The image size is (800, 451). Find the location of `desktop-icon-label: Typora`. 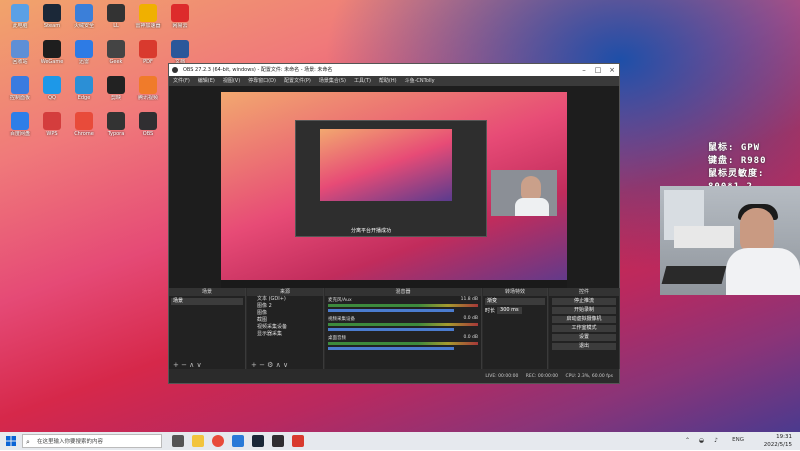

desktop-icon-label: Typora is located at coordinates (116, 134).